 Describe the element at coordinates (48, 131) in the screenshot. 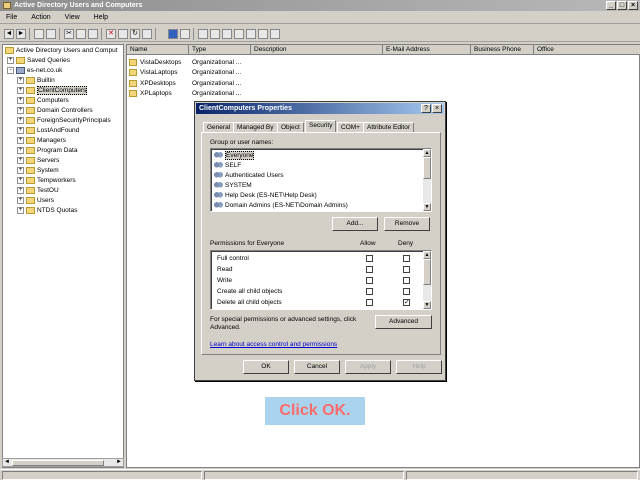

I see `tree-item-lostandfound: + LostAndFound` at that location.